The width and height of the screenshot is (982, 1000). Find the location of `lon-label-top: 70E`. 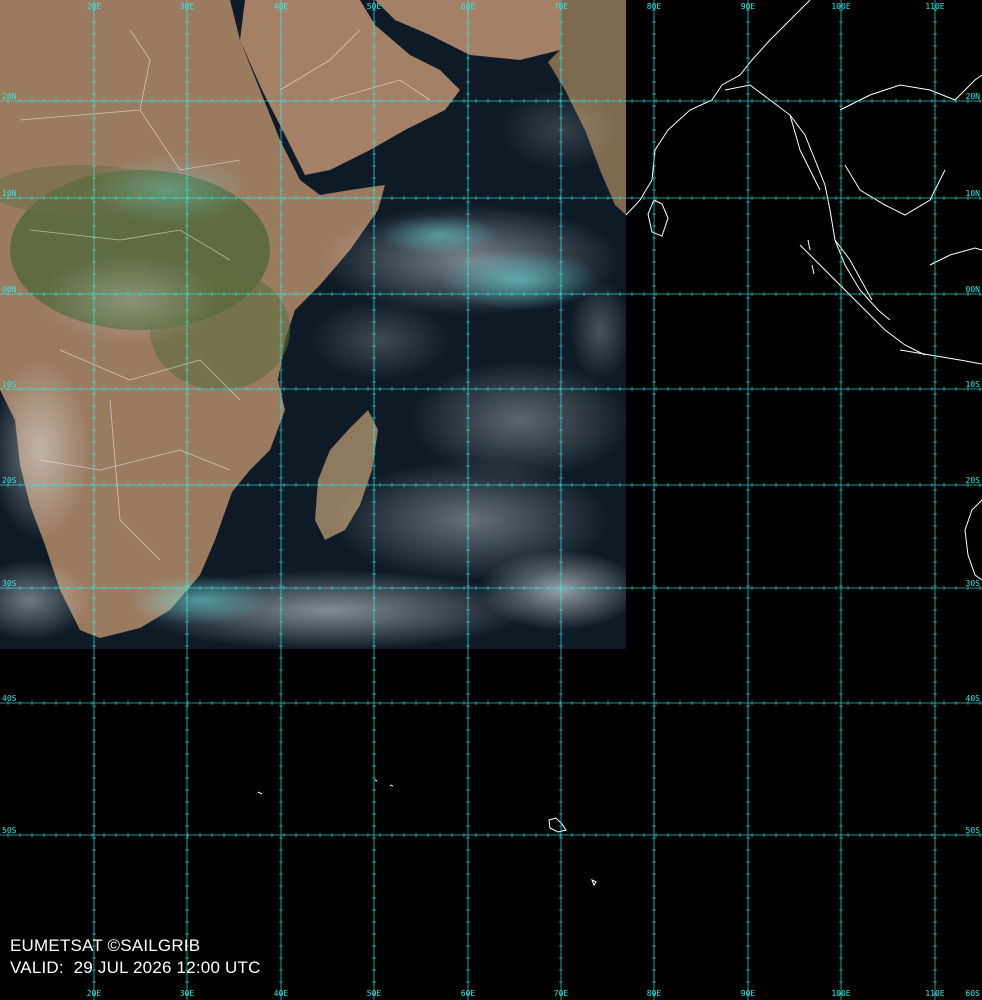

lon-label-top: 70E is located at coordinates (561, 6).